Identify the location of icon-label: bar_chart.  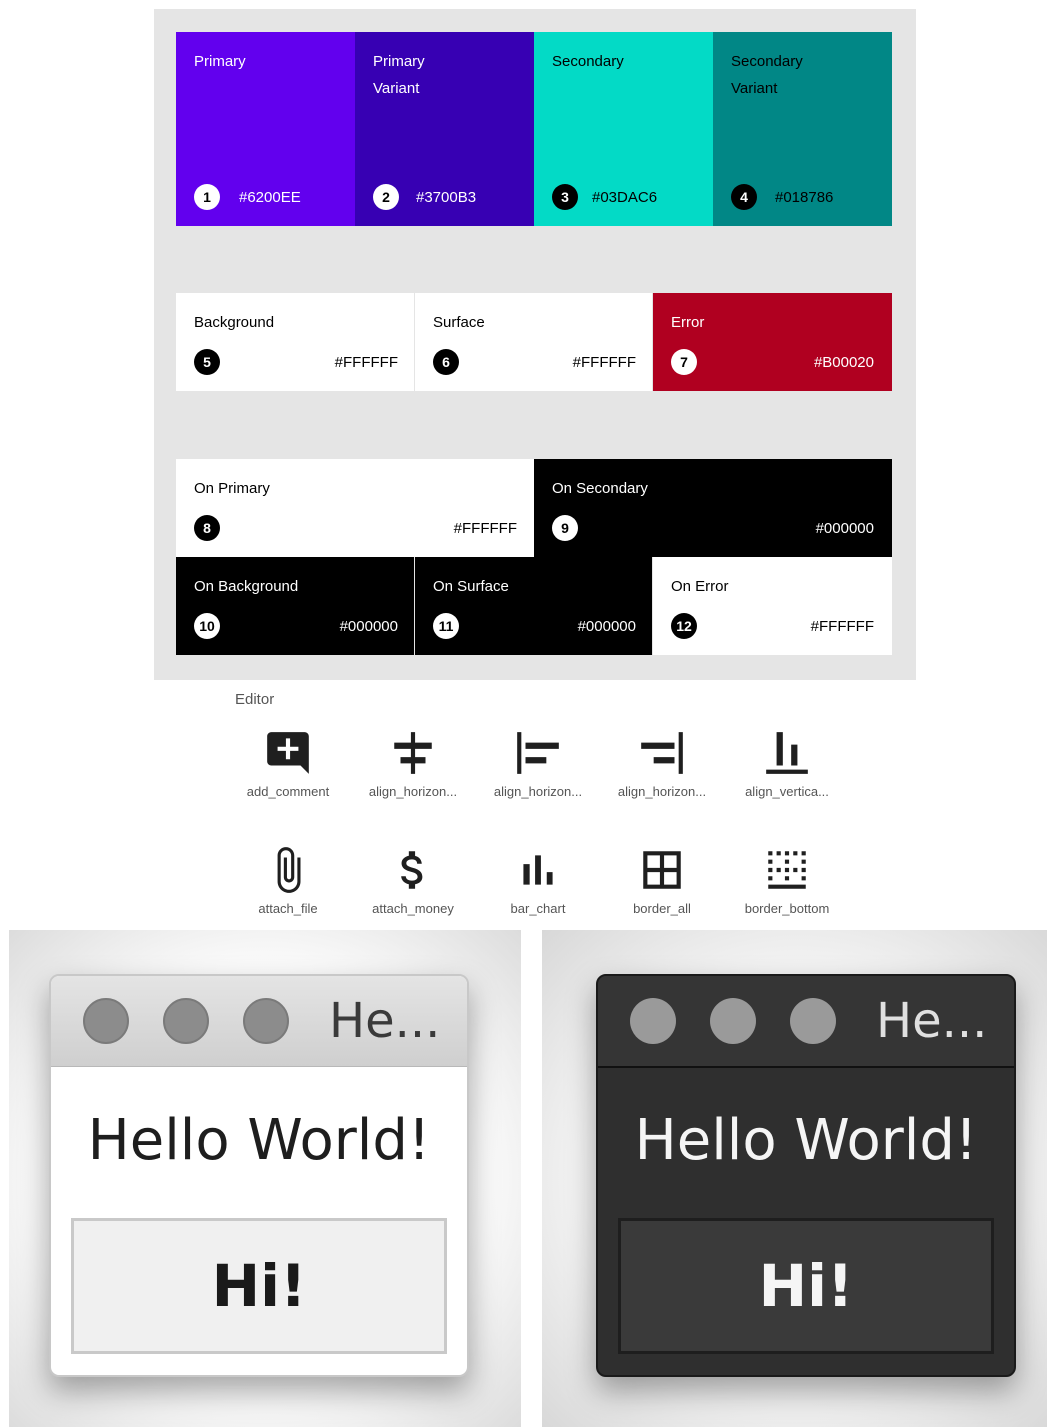
(538, 908).